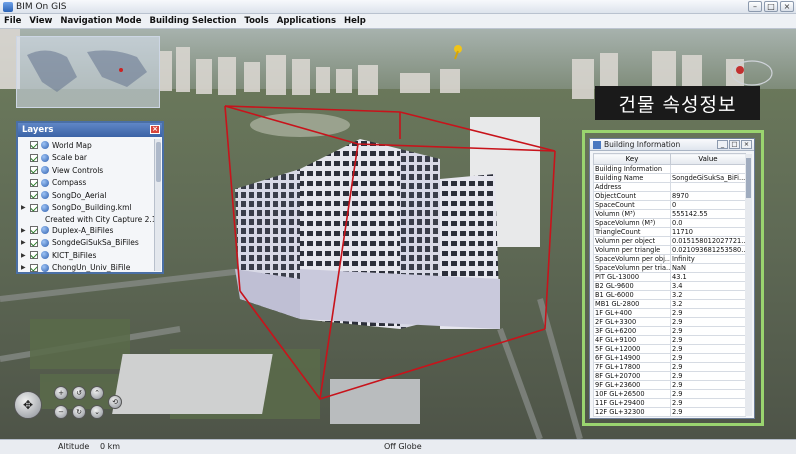 Image resolution: width=796 pixels, height=454 pixels. Describe the element at coordinates (669, 169) in the screenshot. I see `table-row: Building Information` at that location.